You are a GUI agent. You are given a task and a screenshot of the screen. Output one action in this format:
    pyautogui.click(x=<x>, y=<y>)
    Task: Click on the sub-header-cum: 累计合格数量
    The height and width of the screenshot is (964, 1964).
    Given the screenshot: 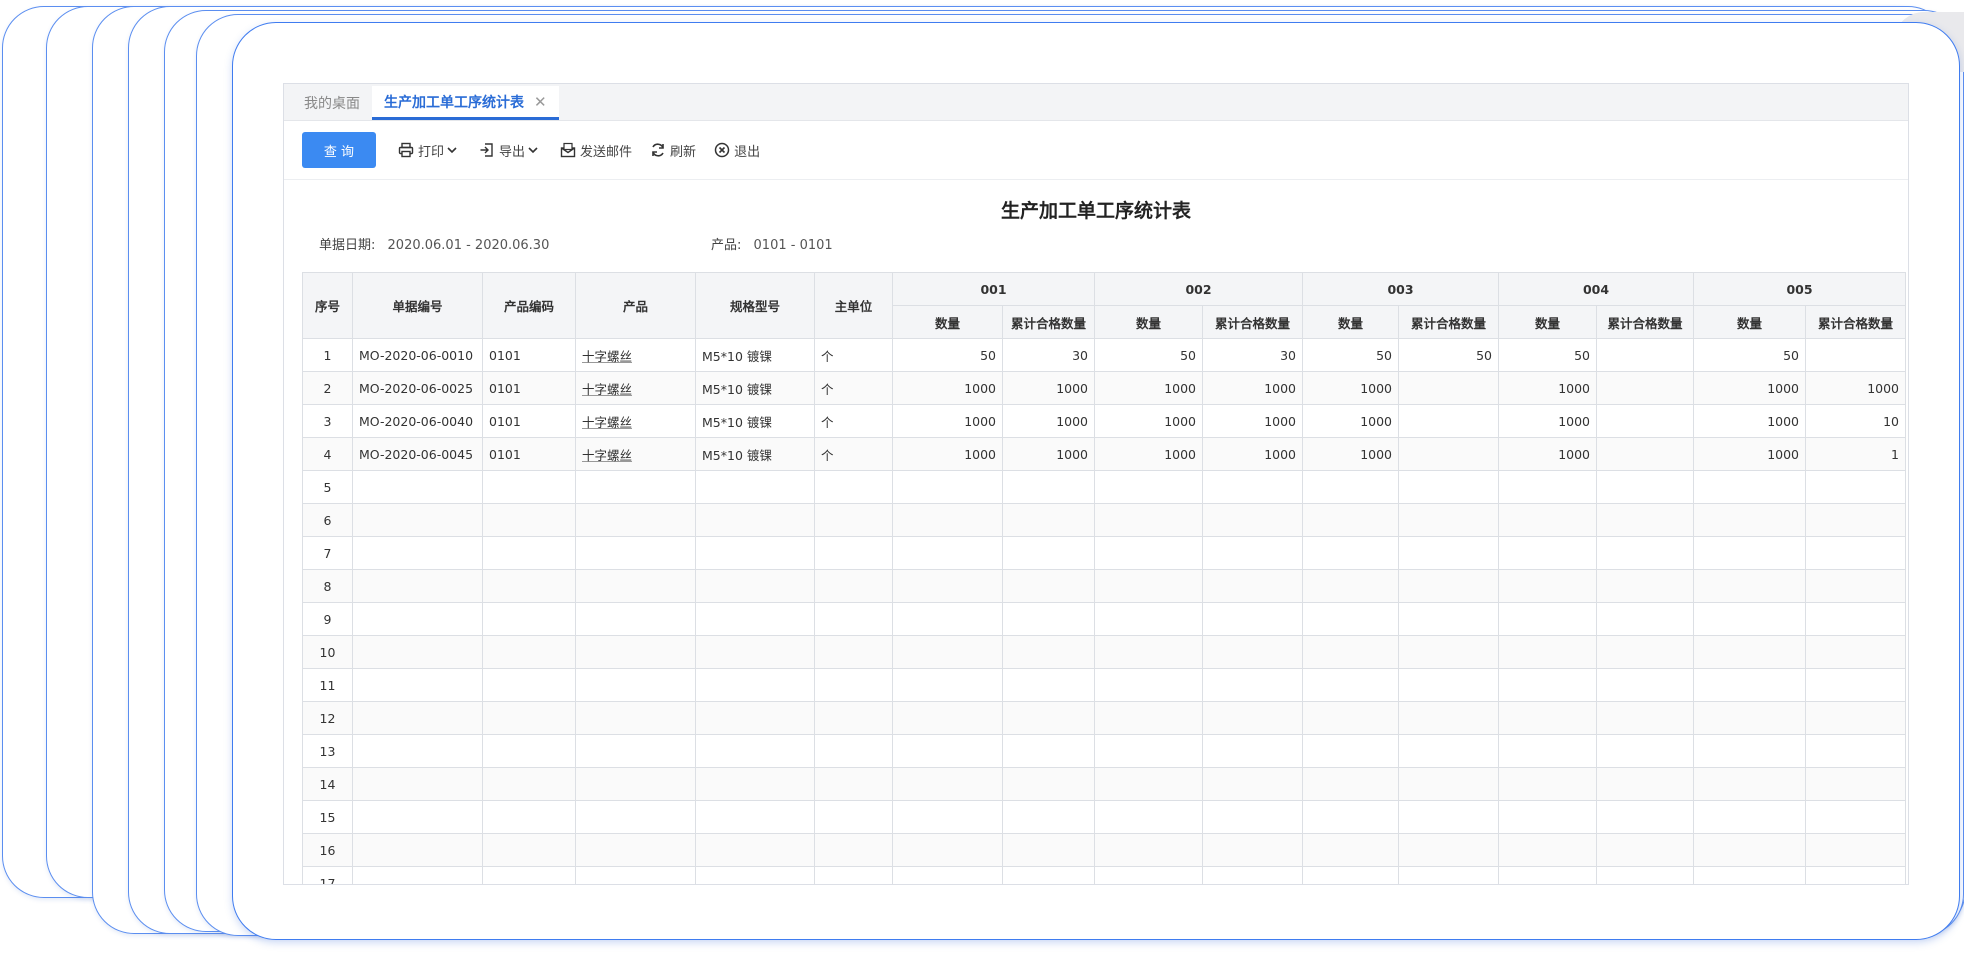 What is the action you would take?
    pyautogui.click(x=1645, y=322)
    